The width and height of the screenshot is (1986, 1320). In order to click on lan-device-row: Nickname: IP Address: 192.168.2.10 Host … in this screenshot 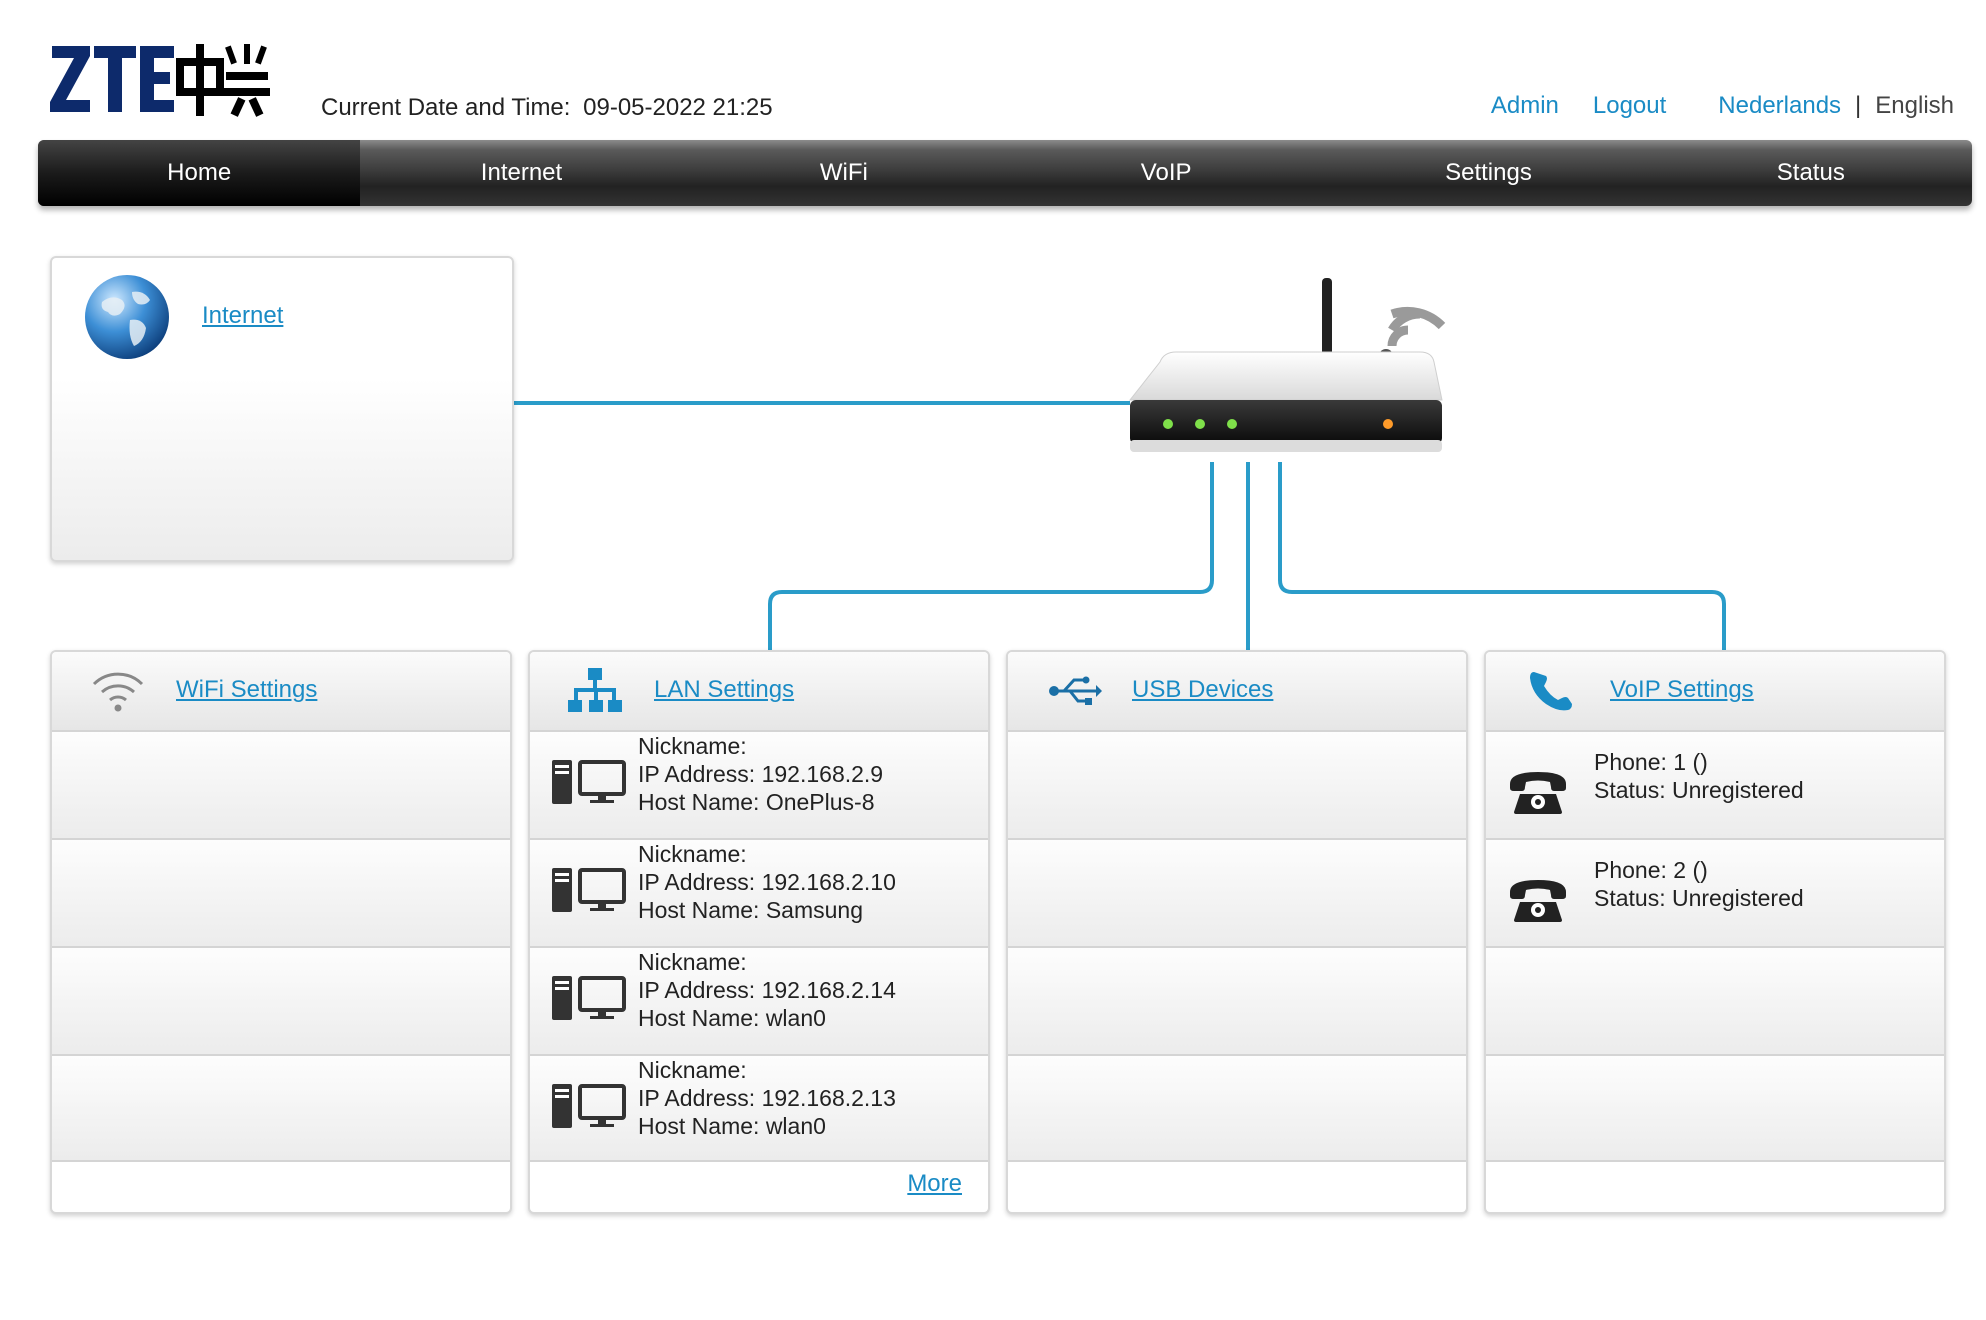, I will do `click(759, 894)`.